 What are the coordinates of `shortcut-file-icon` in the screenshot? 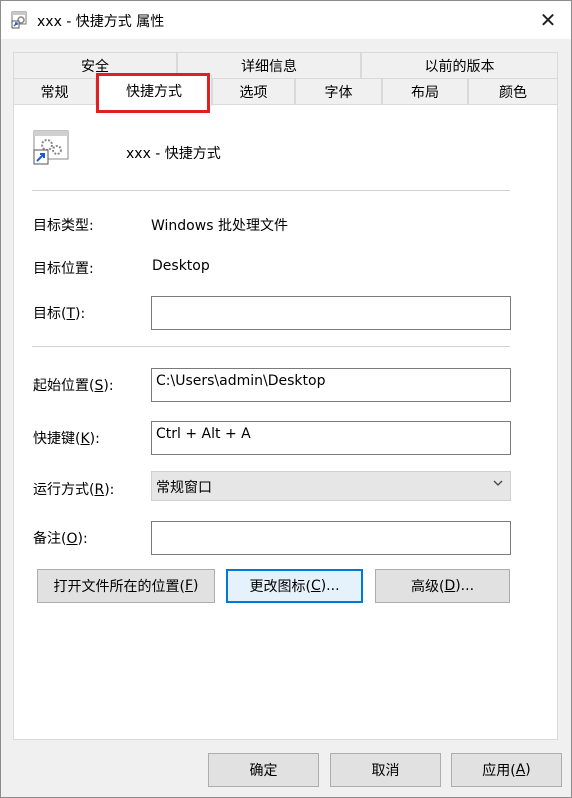 It's located at (19, 20).